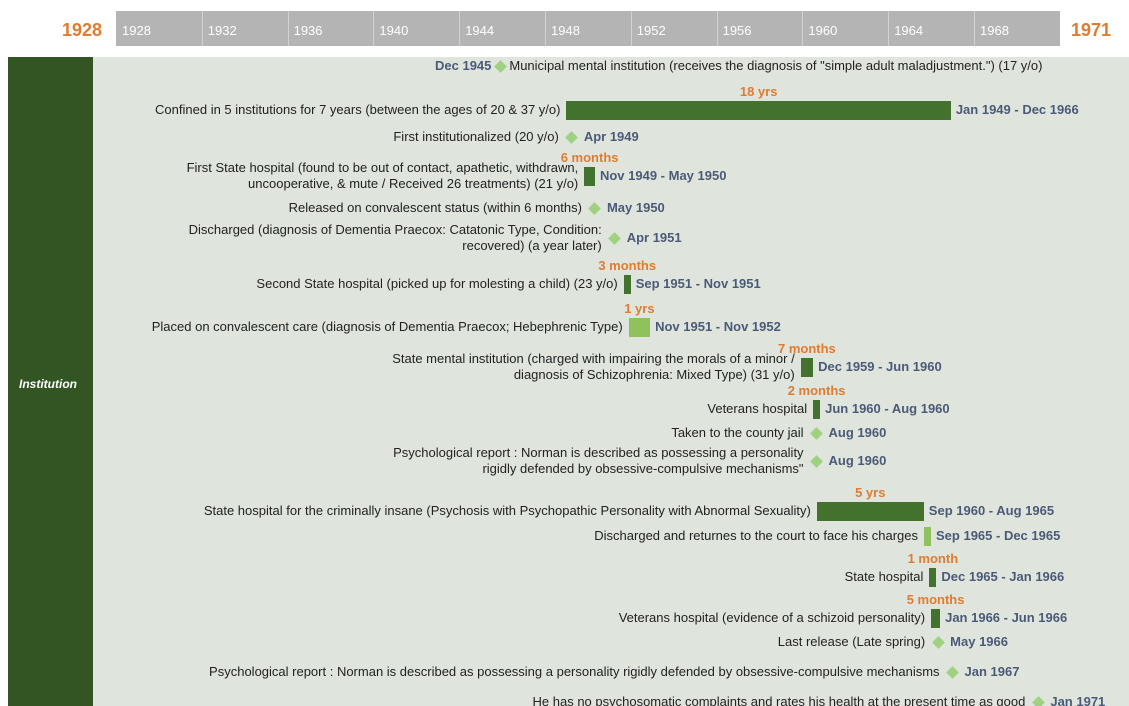  What do you see at coordinates (757, 408) in the screenshot?
I see `event-label: Veterans hospital` at bounding box center [757, 408].